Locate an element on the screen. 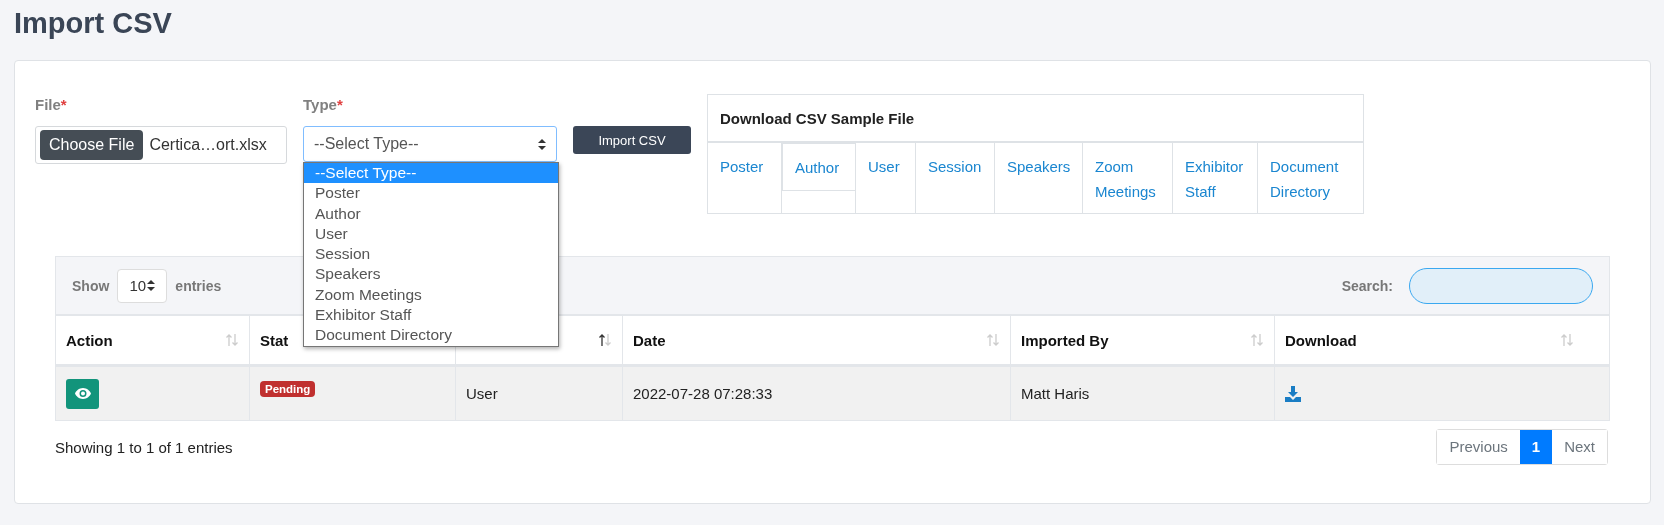 This screenshot has height=525, width=1664. dropdown-option: Speakers is located at coordinates (431, 274).